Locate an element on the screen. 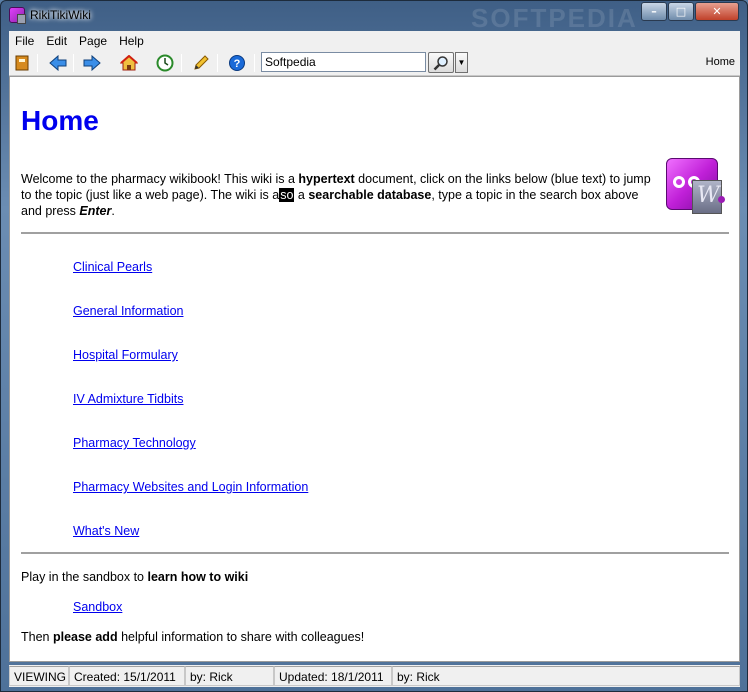  search-button is located at coordinates (441, 62).